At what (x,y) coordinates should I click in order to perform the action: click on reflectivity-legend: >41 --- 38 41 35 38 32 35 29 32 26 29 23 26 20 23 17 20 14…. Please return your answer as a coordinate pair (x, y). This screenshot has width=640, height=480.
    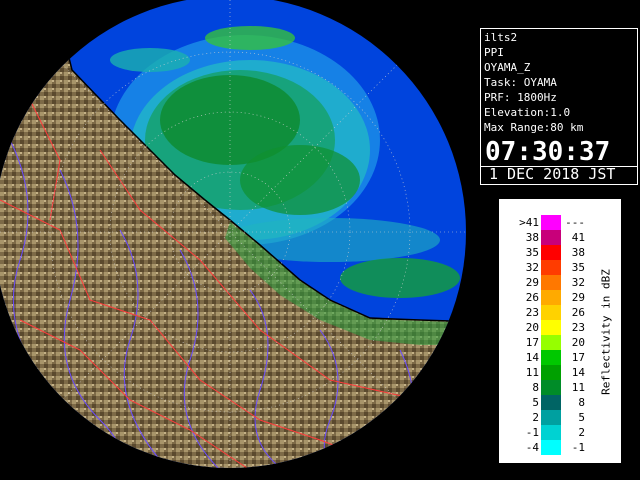
    Looking at the image, I should click on (560, 331).